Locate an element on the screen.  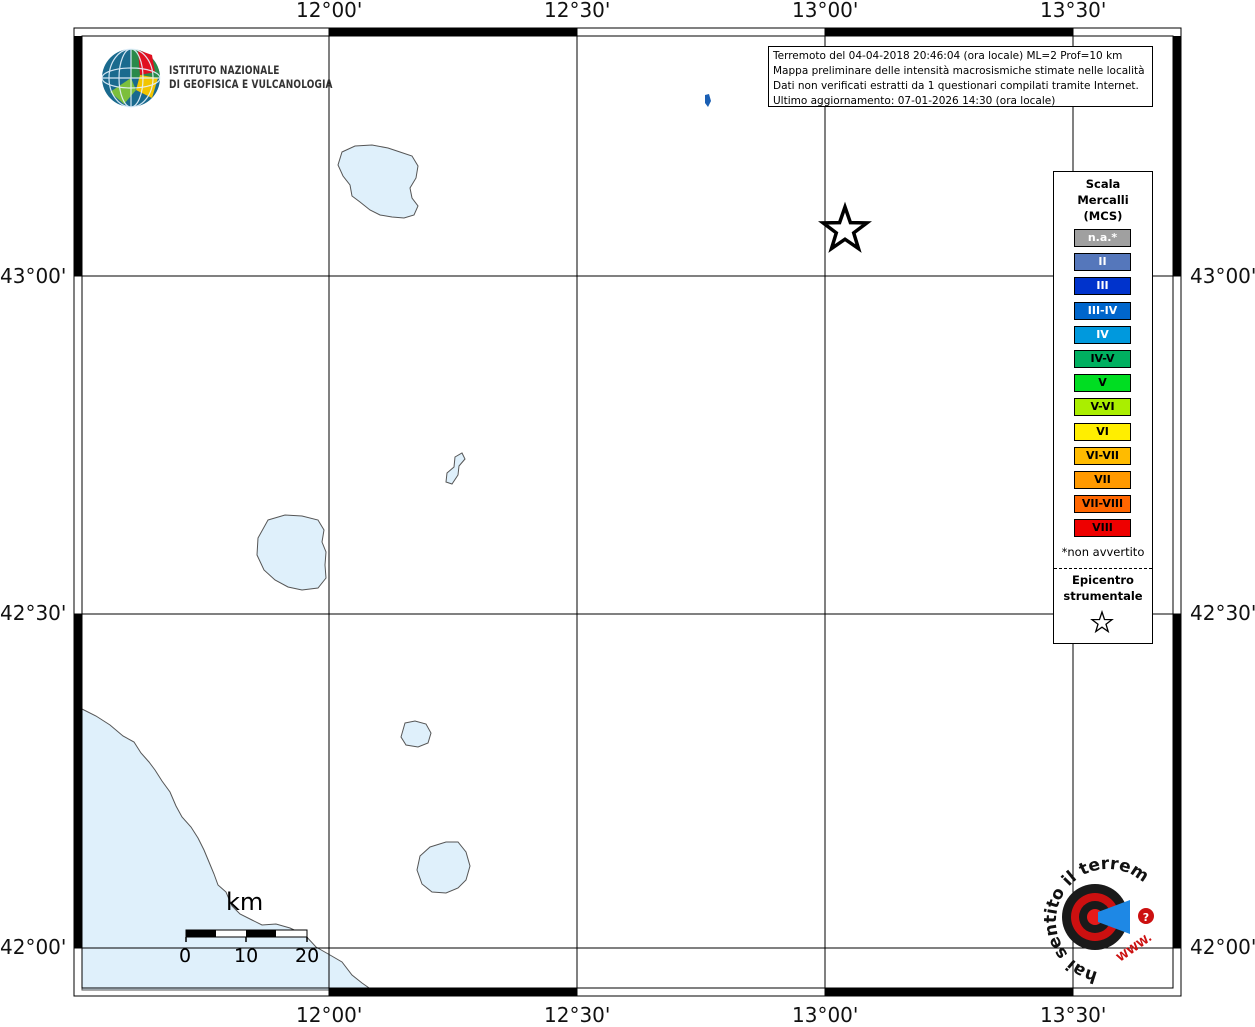
legend-swatch-10: VII is located at coordinates (1102, 480).